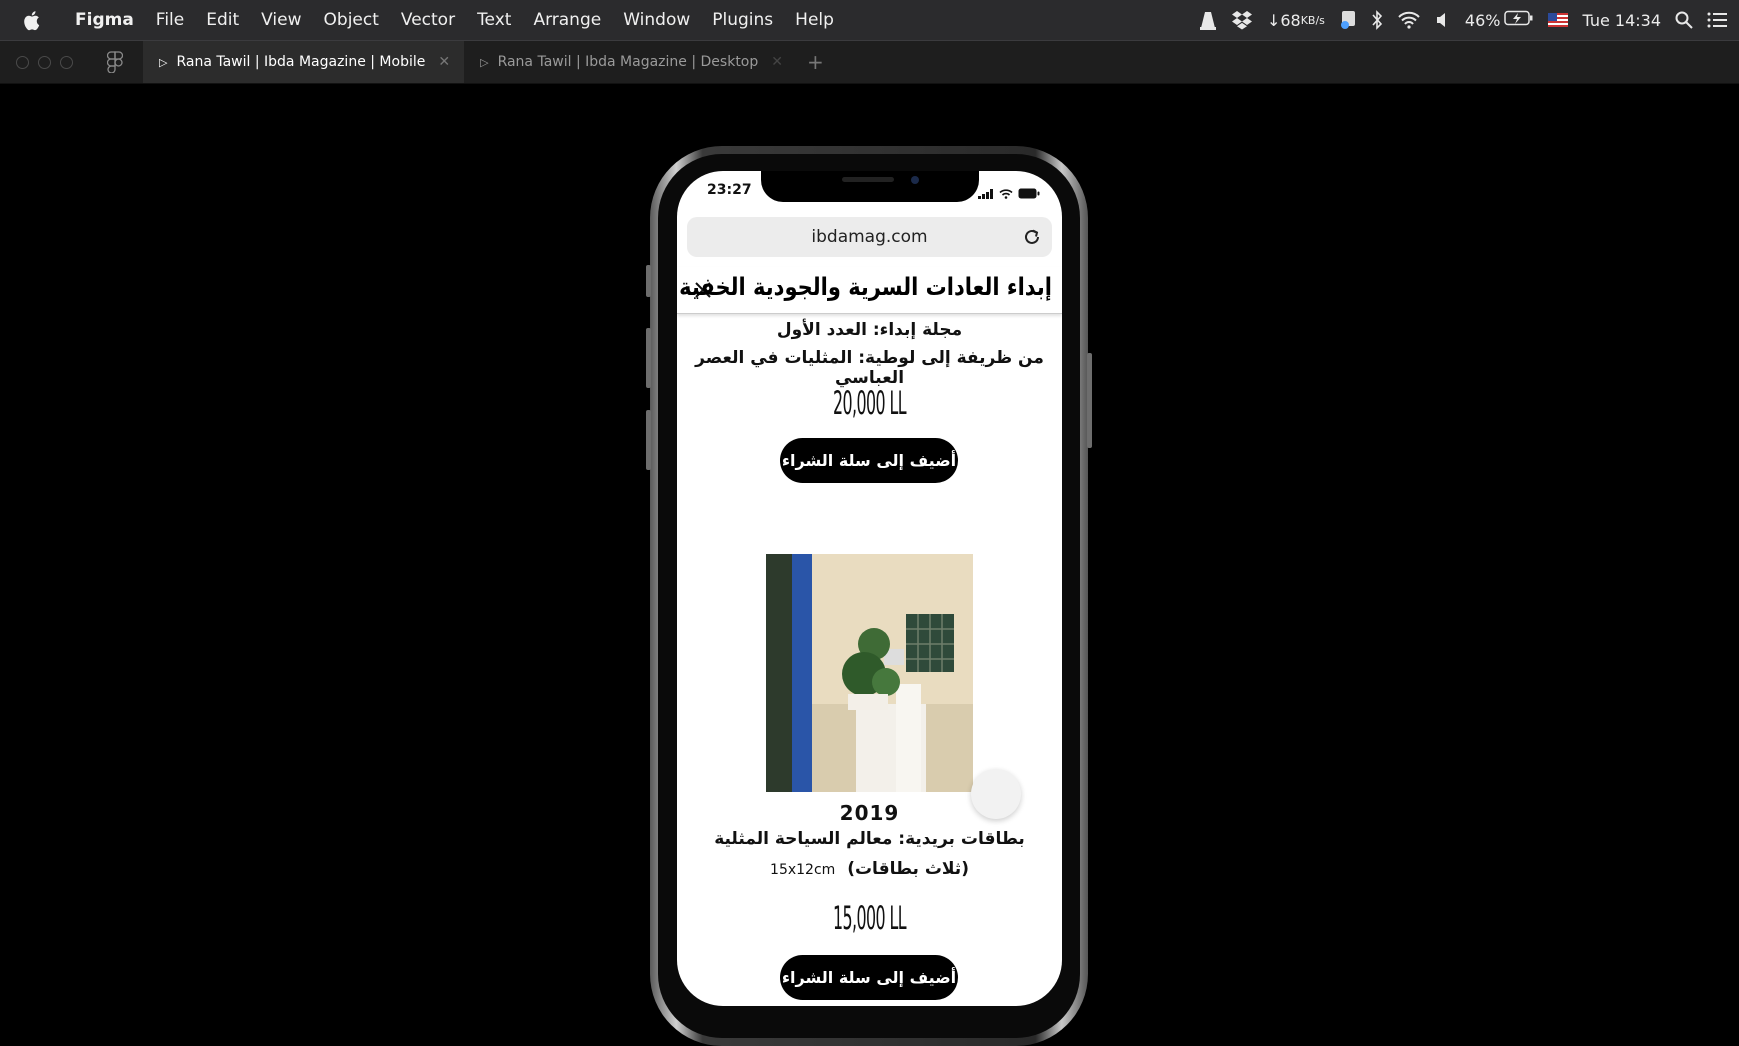  What do you see at coordinates (281, 20) in the screenshot?
I see `menu-view: View` at bounding box center [281, 20].